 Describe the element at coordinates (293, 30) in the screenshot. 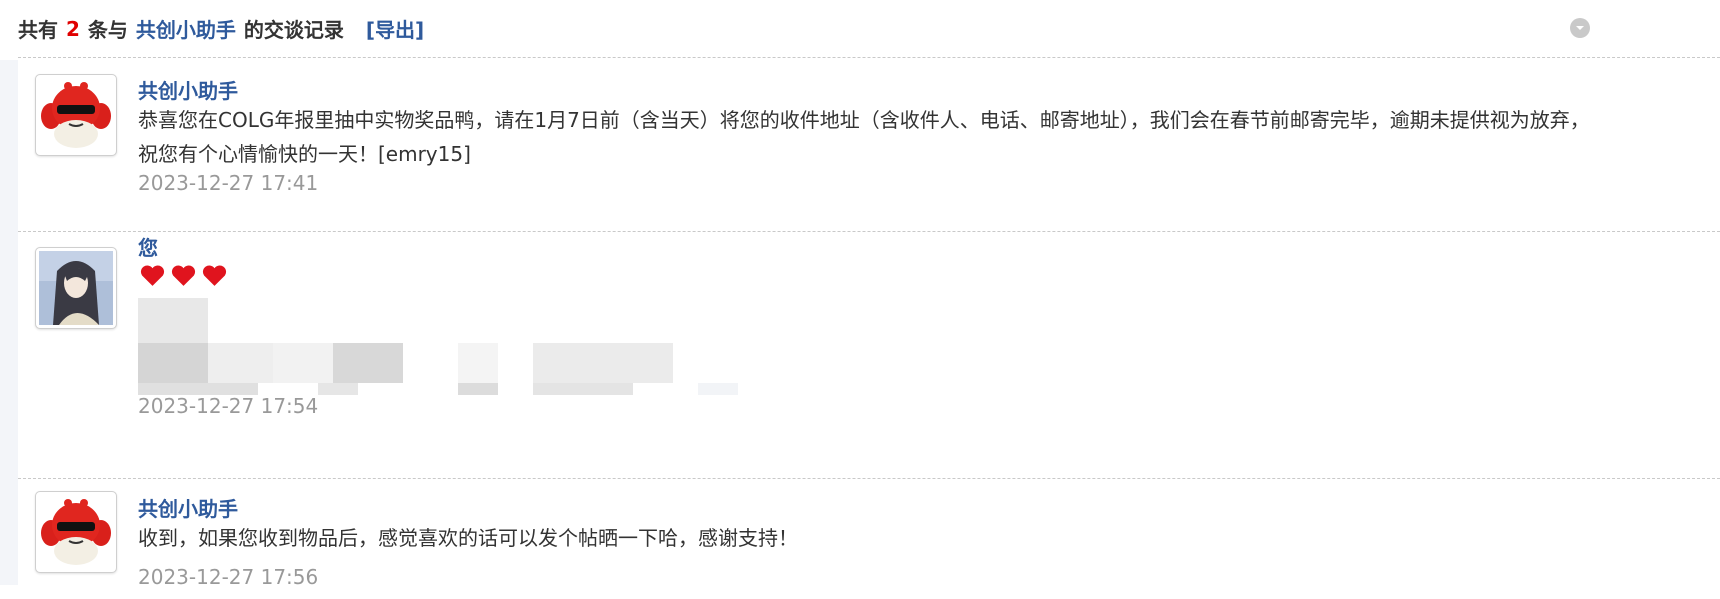

I see `header-suffix: 的交谈记录` at that location.